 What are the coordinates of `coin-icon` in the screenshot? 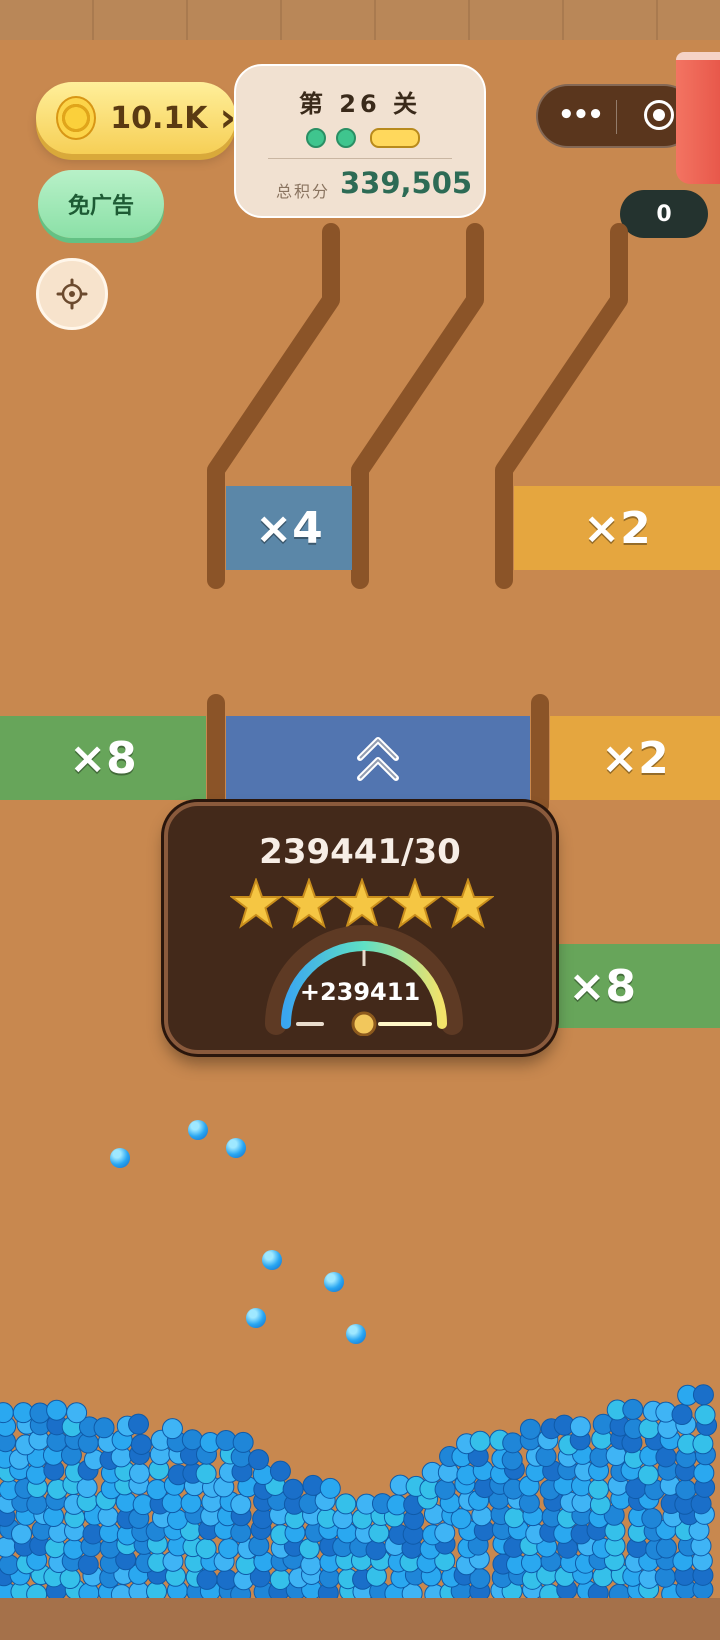 It's located at (76, 118).